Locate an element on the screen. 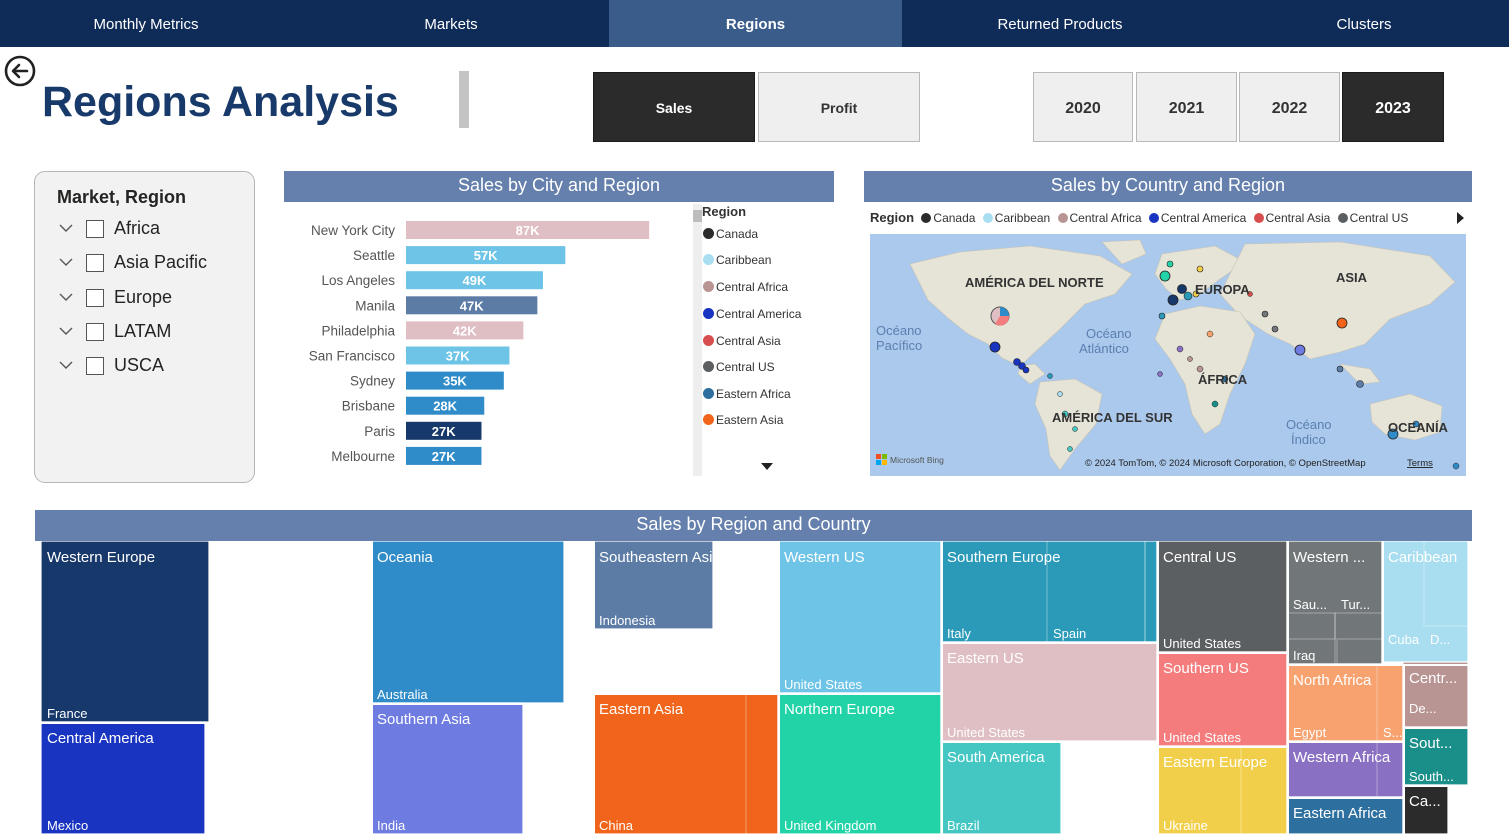 The width and height of the screenshot is (1509, 834). bar-data-label: 37K is located at coordinates (458, 356).